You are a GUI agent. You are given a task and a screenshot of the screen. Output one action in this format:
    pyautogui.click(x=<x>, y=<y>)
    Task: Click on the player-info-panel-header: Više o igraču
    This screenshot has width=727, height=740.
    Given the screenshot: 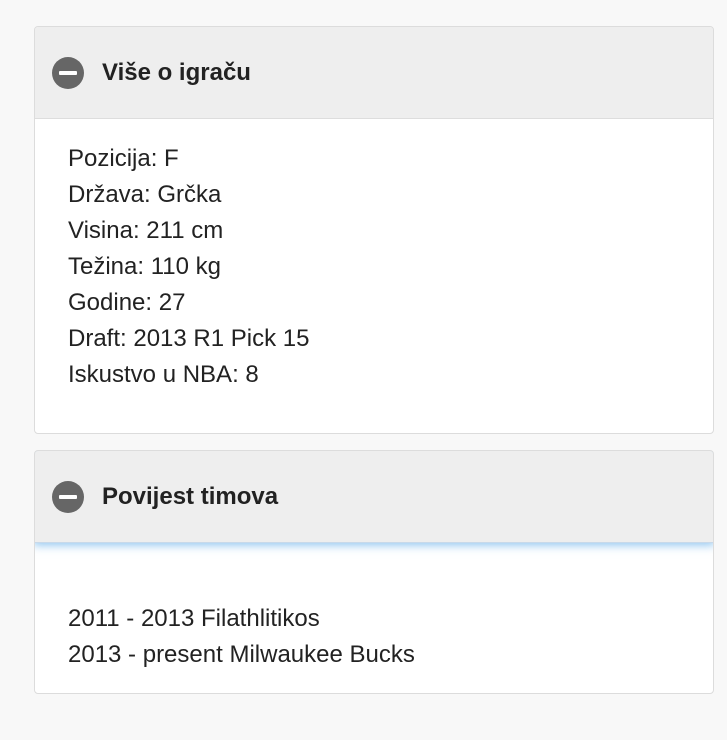 What is the action you would take?
    pyautogui.click(x=374, y=73)
    